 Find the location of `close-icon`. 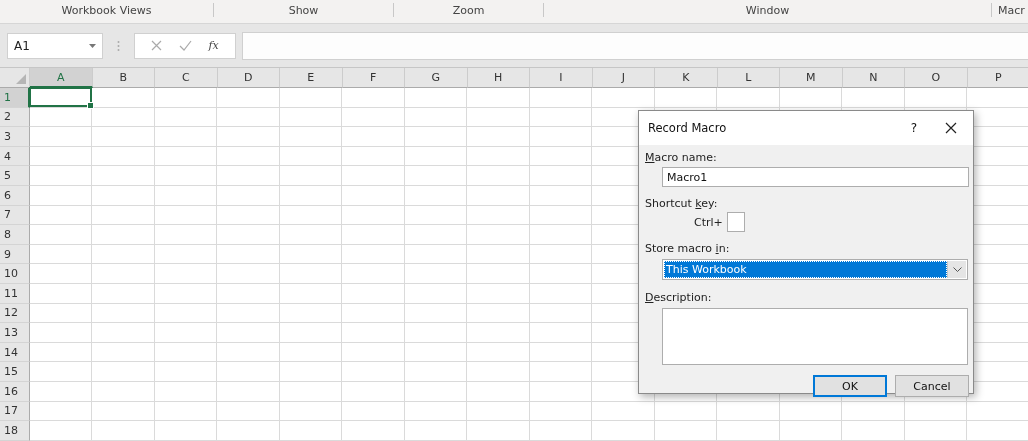

close-icon is located at coordinates (951, 128).